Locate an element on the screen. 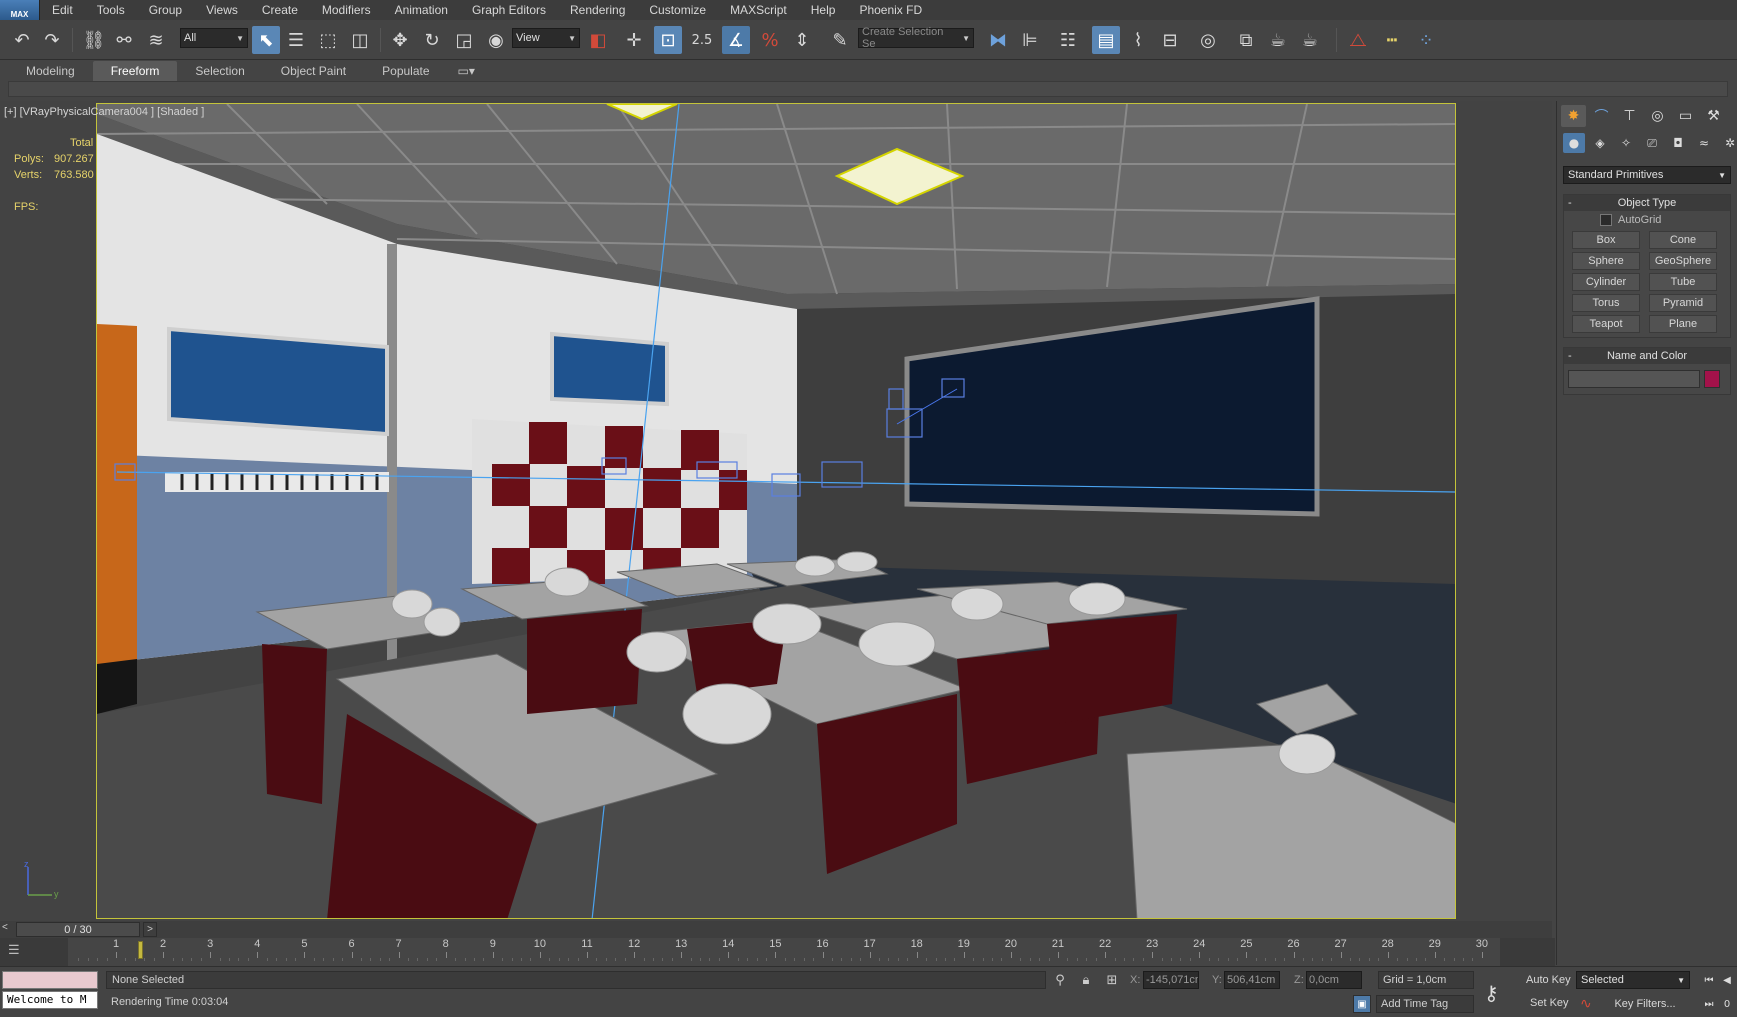 This screenshot has height=1017, width=1737. material-editor-icon: ◎ is located at coordinates (1208, 40).